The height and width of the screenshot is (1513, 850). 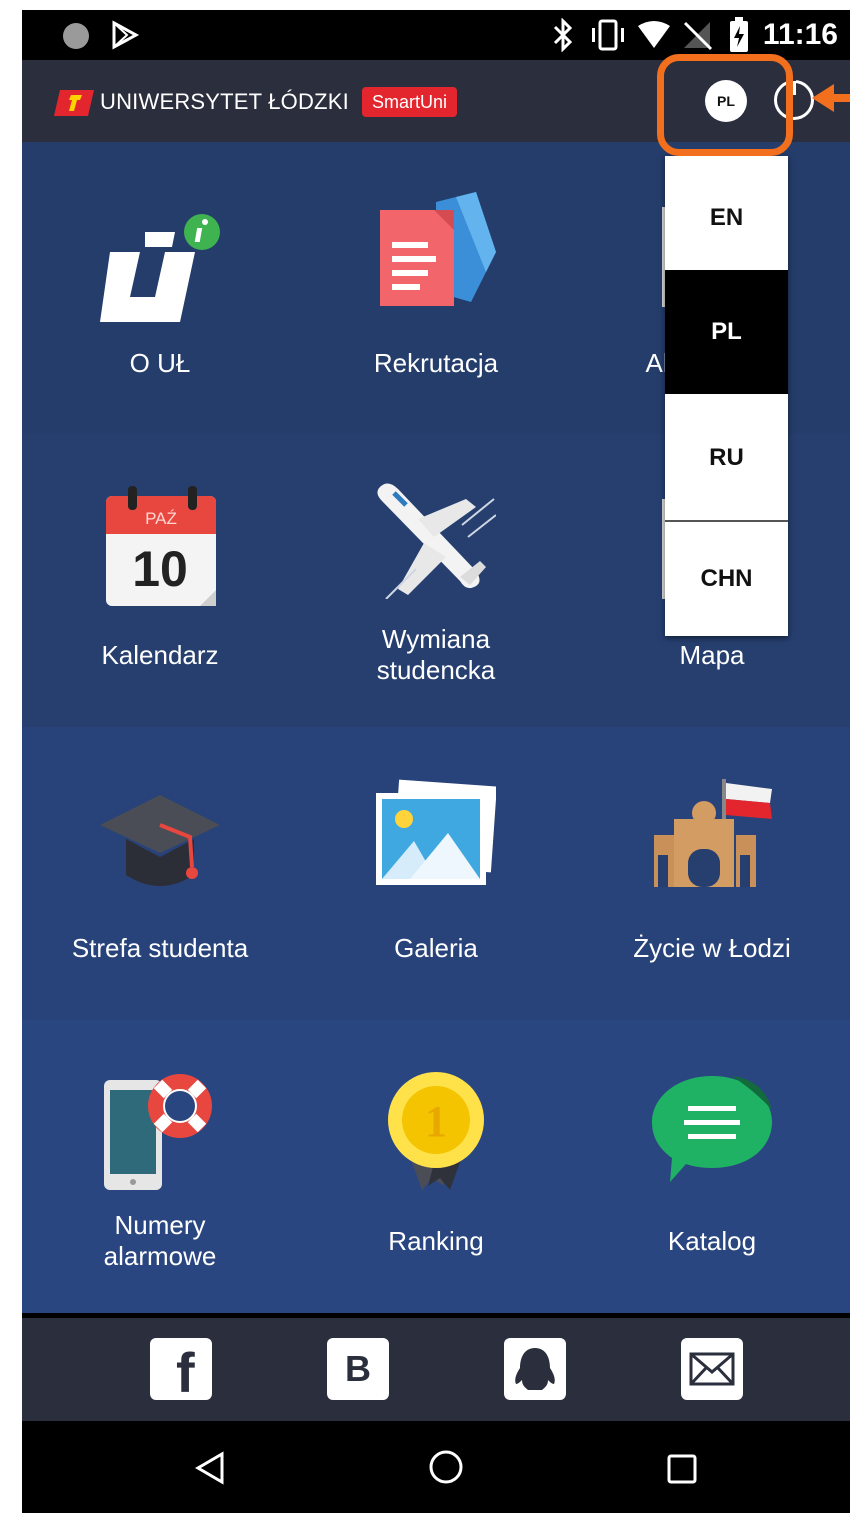 I want to click on tile-label: O UŁ, so click(x=160, y=363).